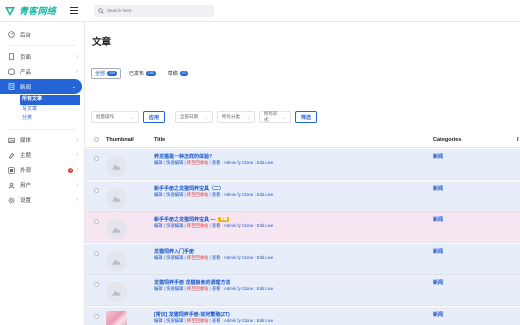 The height and width of the screenshot is (325, 520). I want to click on post-title: 新手手册之龙猫饲养宝具（二）, so click(189, 188).